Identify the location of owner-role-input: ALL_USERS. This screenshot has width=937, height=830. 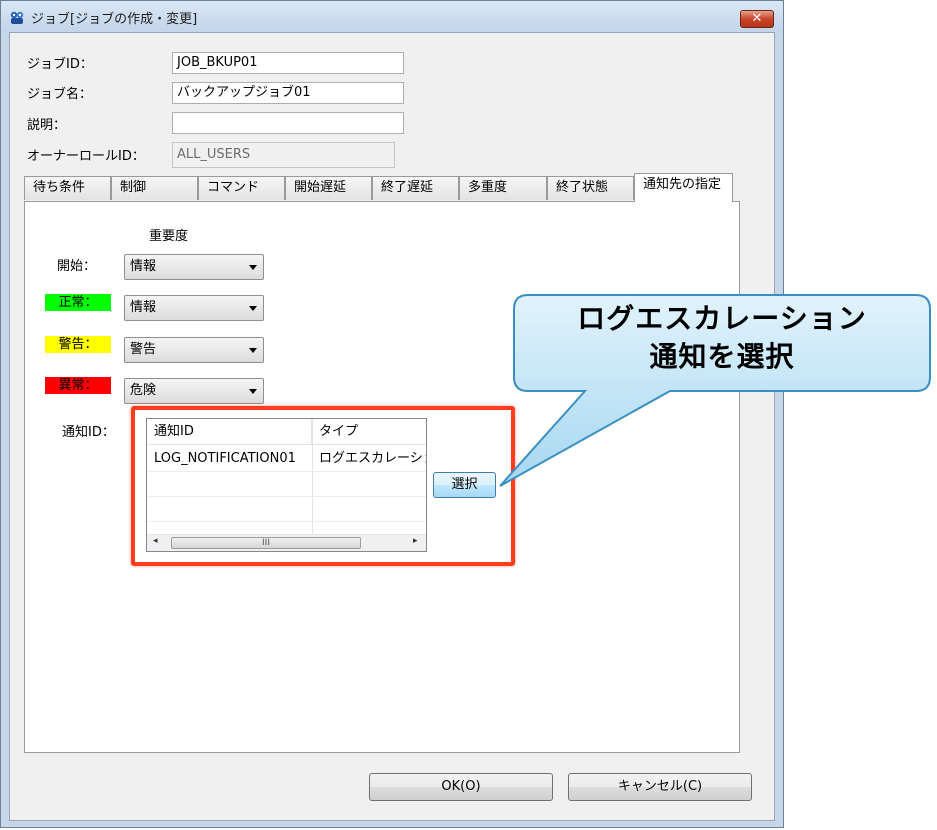
(283, 155).